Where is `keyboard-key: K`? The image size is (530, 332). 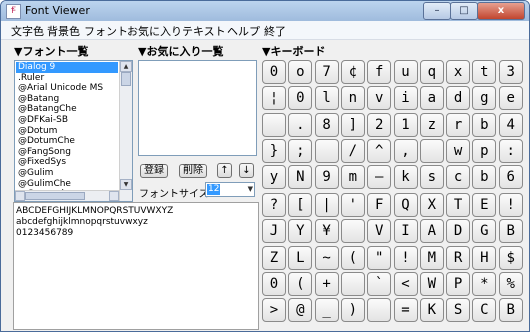
keyboard-key: K is located at coordinates (431, 310).